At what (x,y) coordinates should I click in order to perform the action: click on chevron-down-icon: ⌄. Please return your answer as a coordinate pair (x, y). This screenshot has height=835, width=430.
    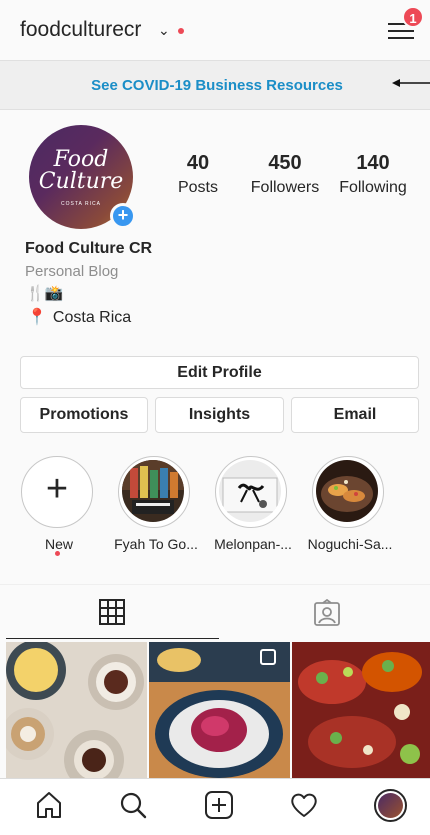
    Looking at the image, I should click on (164, 30).